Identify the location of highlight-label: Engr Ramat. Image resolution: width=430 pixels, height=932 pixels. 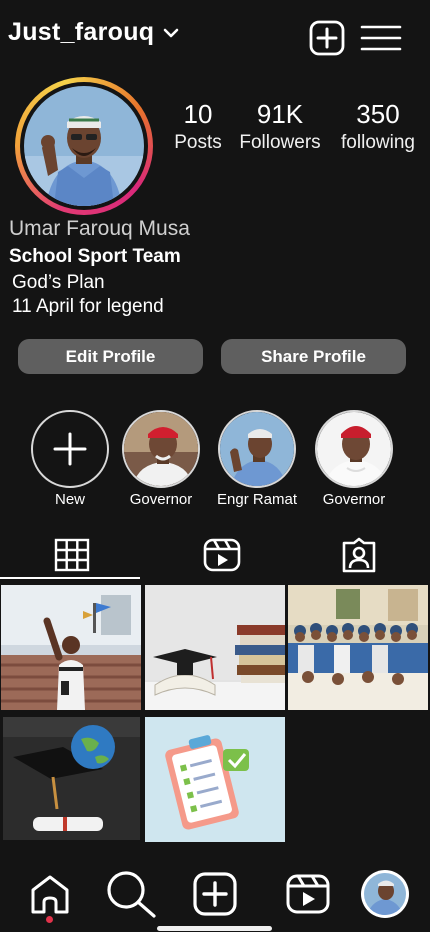
(257, 499).